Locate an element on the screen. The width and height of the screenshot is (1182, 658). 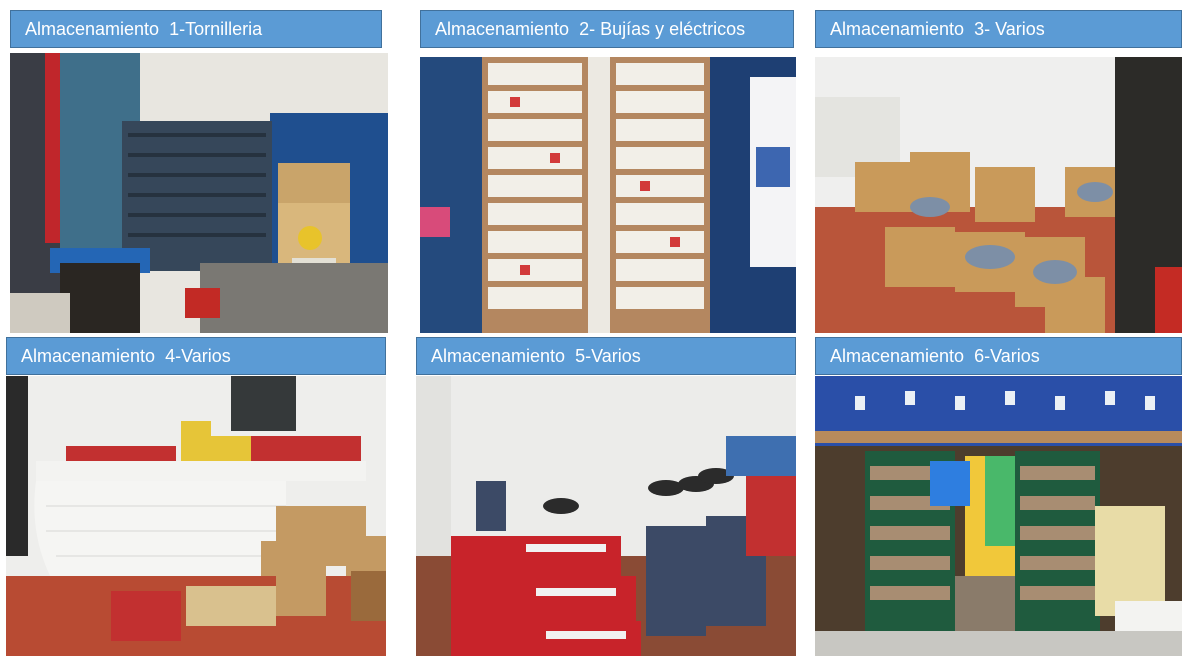
panel-6-label: Almacenamiento 6-Varios is located at coordinates (998, 356).